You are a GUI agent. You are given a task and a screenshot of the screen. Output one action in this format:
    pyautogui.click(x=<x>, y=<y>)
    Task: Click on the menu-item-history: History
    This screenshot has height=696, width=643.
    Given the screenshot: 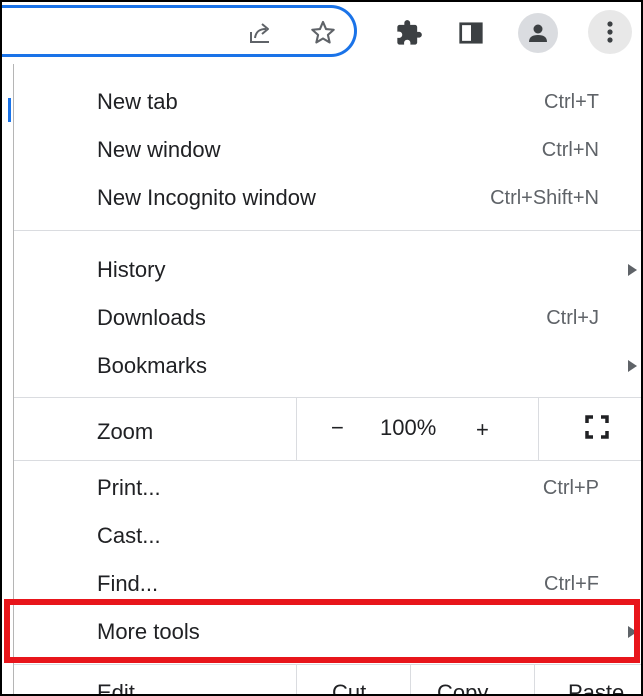 What is the action you would take?
    pyautogui.click(x=327, y=269)
    